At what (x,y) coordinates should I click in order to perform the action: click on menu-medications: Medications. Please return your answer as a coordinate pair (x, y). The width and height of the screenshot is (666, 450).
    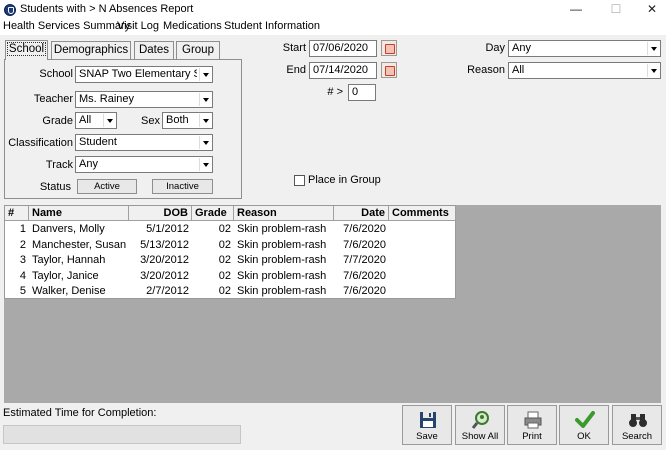
    Looking at the image, I should click on (192, 26).